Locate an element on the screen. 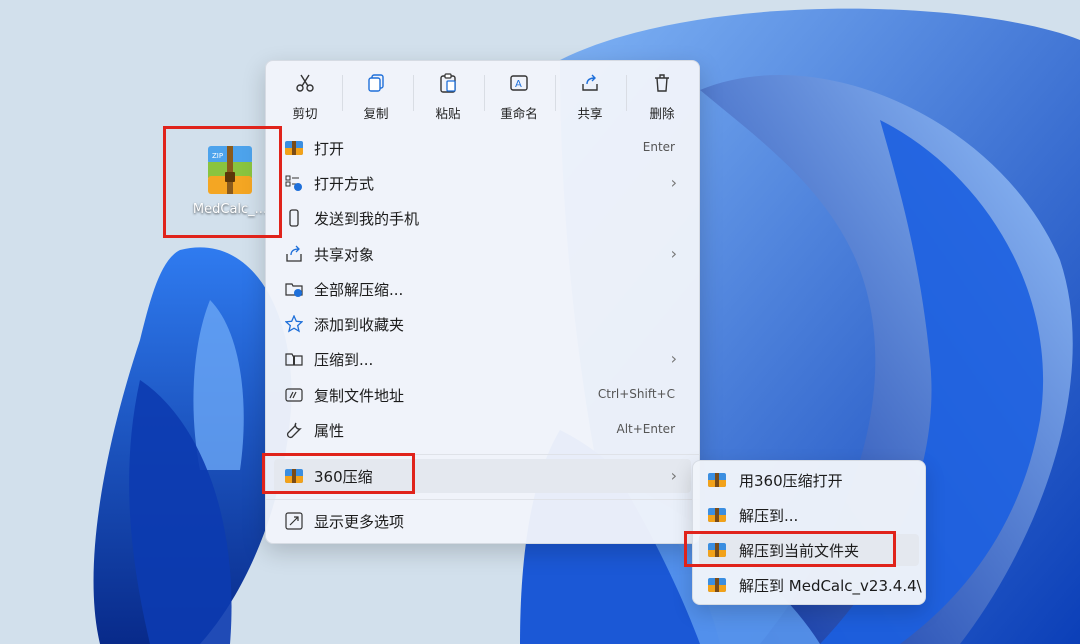 This screenshot has height=644, width=1080. rename-button: A 重命名 is located at coordinates (519, 95).